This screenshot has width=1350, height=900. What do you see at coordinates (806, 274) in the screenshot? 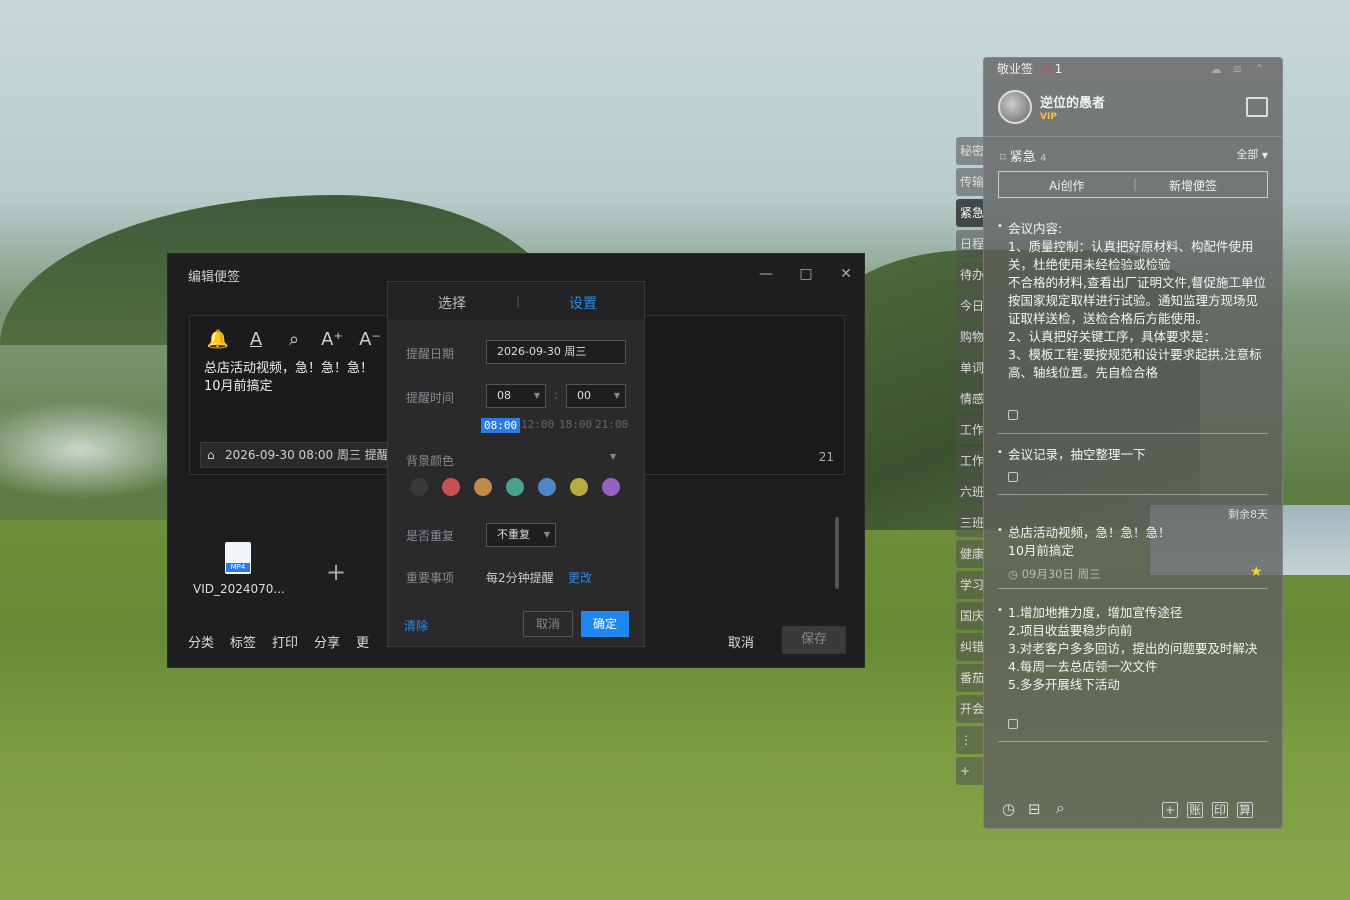
I see `maximize-button: □` at bounding box center [806, 274].